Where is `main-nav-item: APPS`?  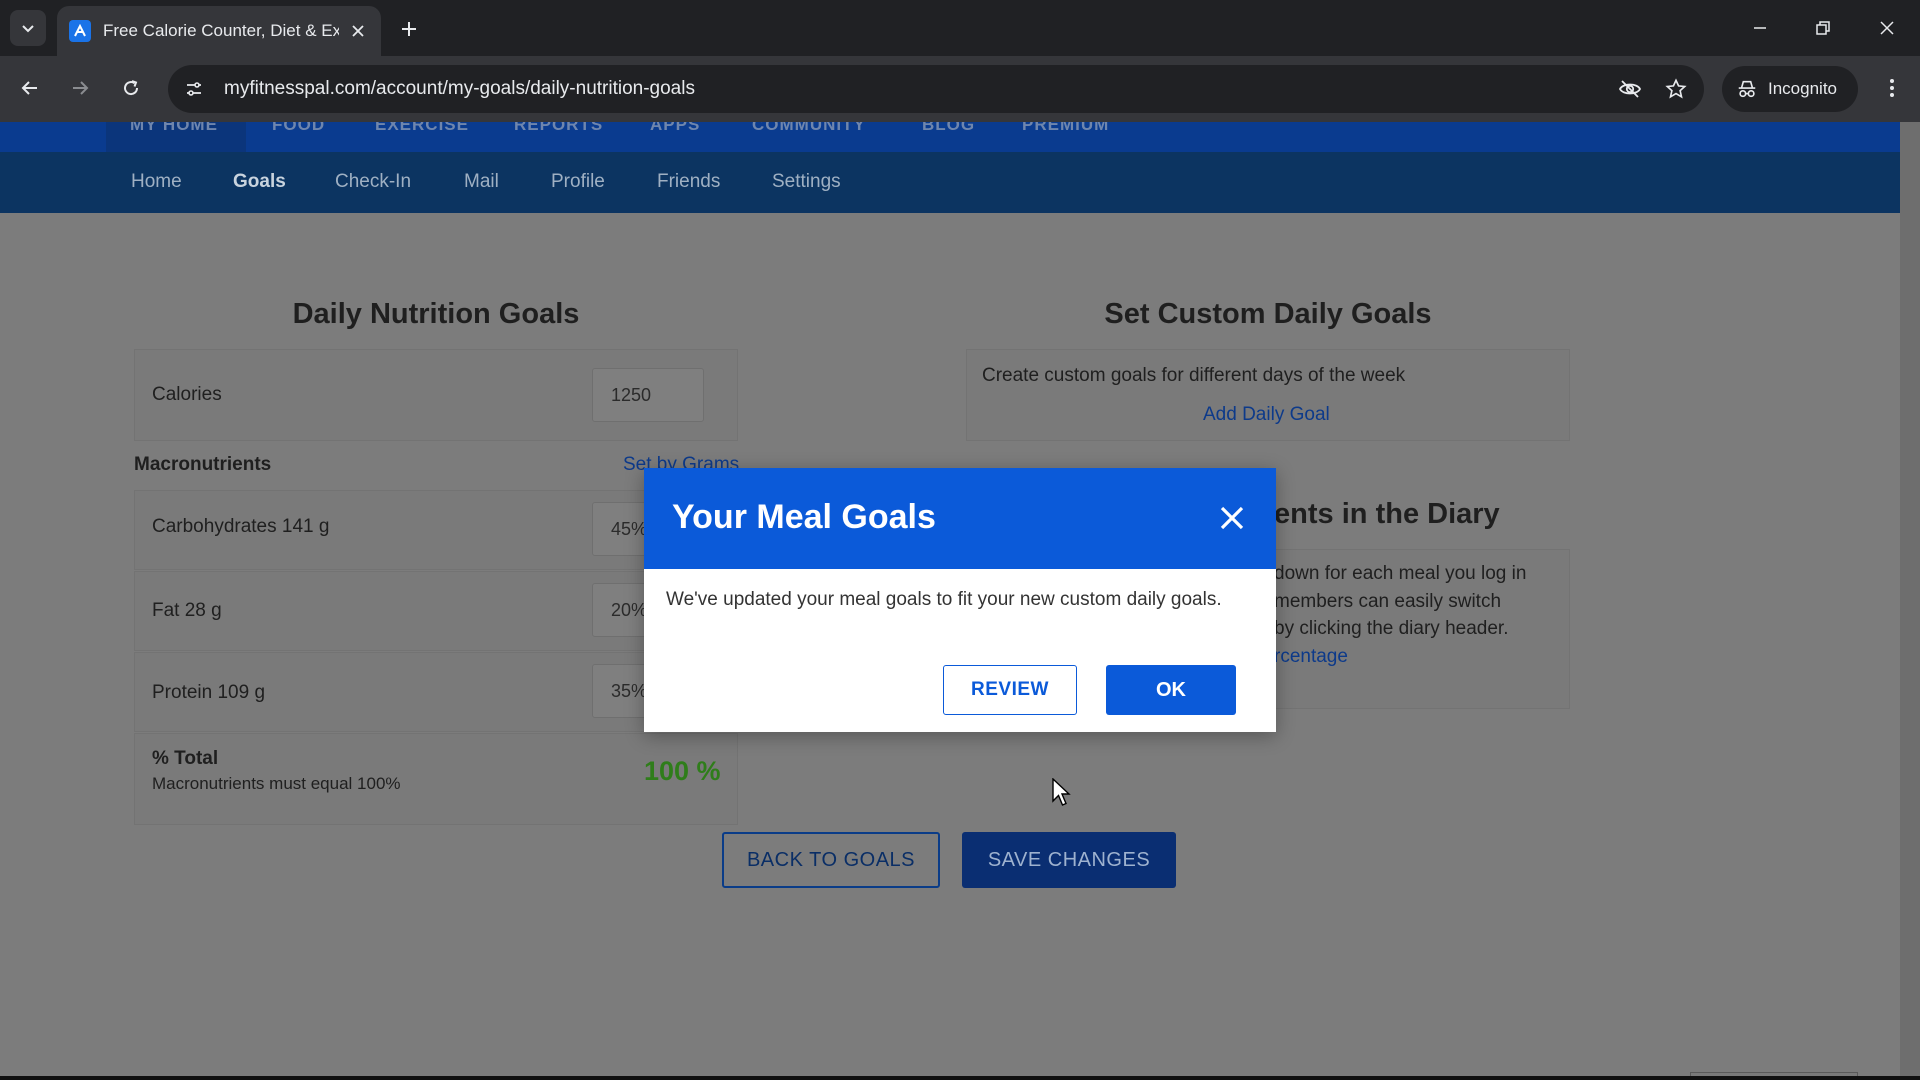 main-nav-item: APPS is located at coordinates (675, 128).